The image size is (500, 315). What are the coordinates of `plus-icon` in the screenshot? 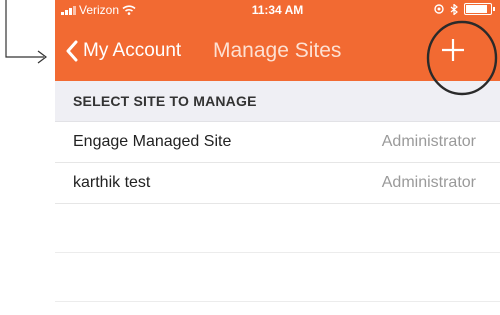 It's located at (453, 50).